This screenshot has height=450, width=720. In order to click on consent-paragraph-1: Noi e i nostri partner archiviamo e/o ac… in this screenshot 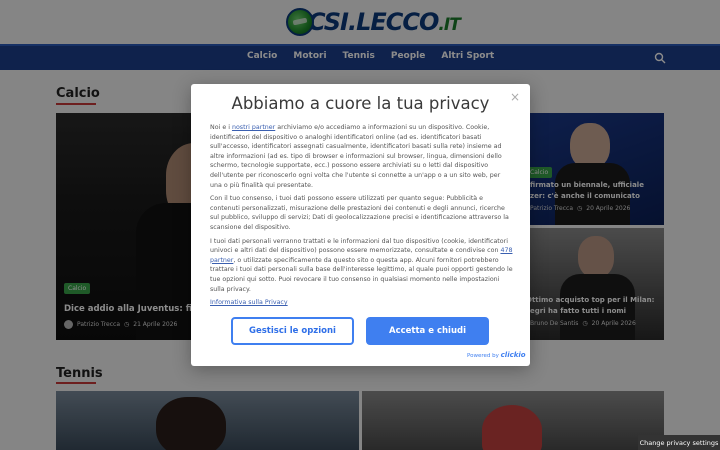, I will do `click(356, 156)`.